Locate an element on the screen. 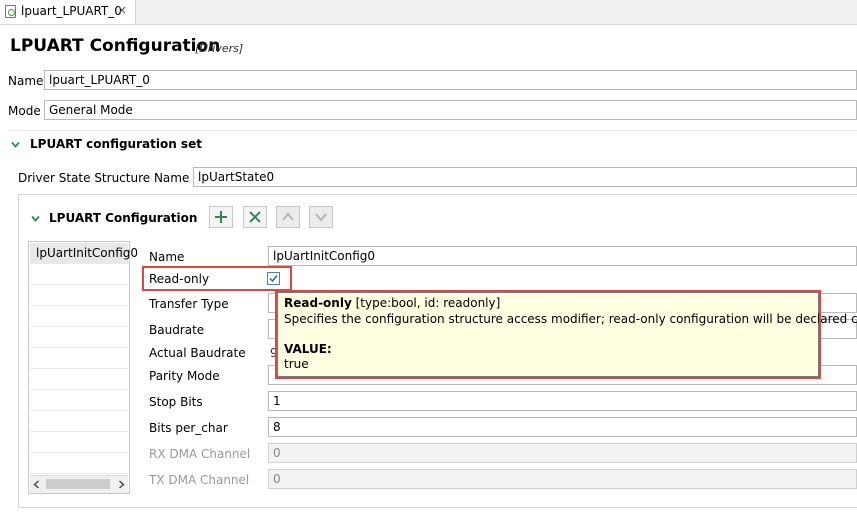 The image size is (857, 522). tx-dma-input: 0 is located at coordinates (562, 479).